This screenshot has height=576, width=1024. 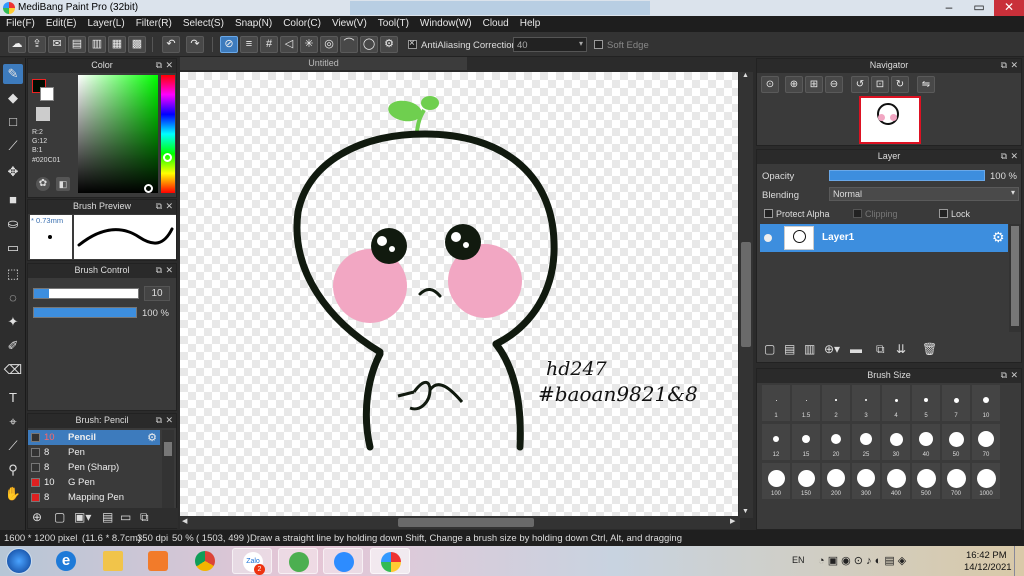 I want to click on new-1bit-layer-icon: ▥, so click(x=809, y=349).